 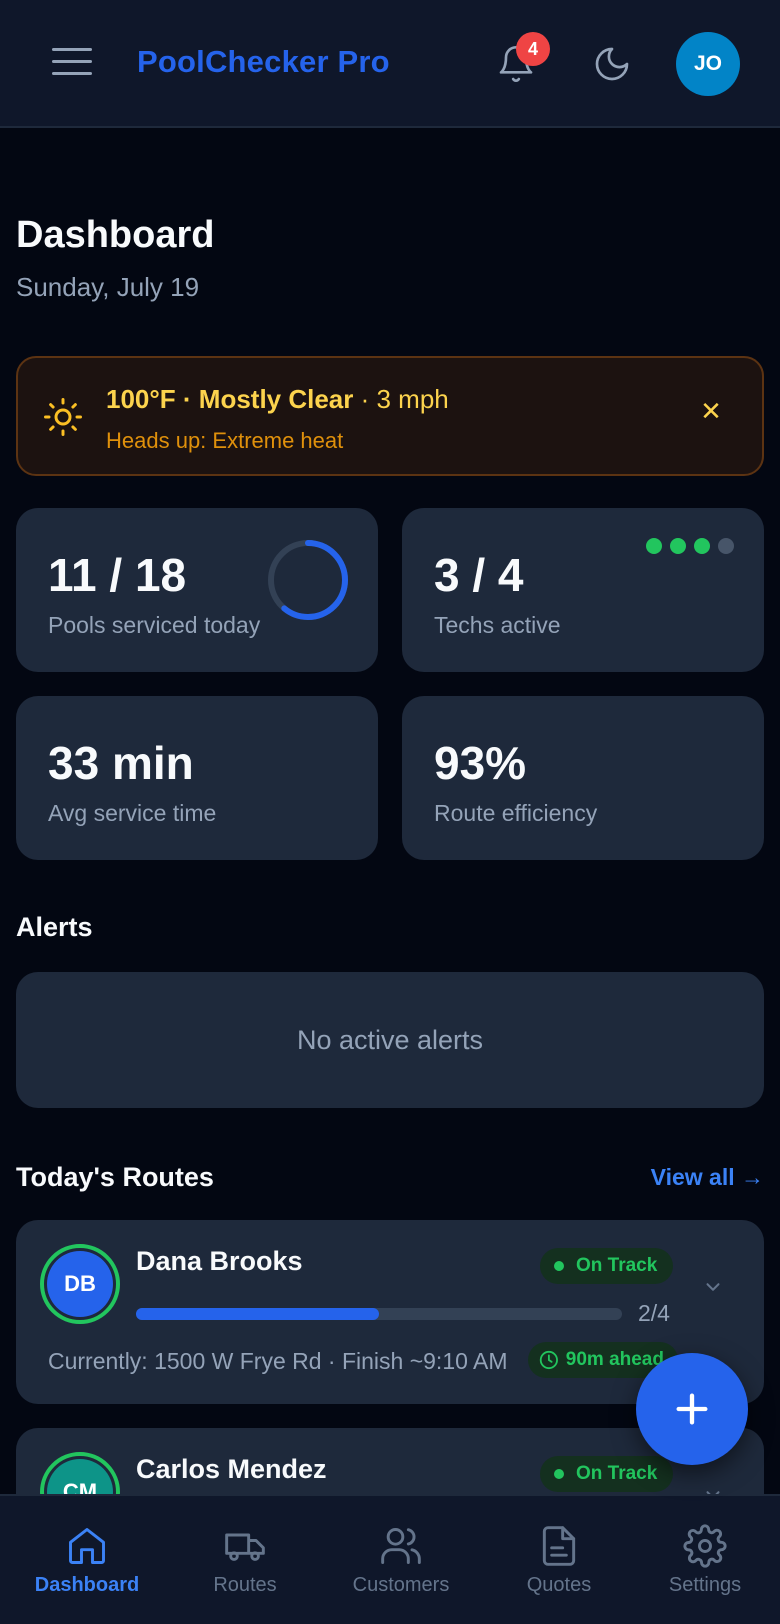 I want to click on nav-customers: Customers, so click(x=401, y=1560).